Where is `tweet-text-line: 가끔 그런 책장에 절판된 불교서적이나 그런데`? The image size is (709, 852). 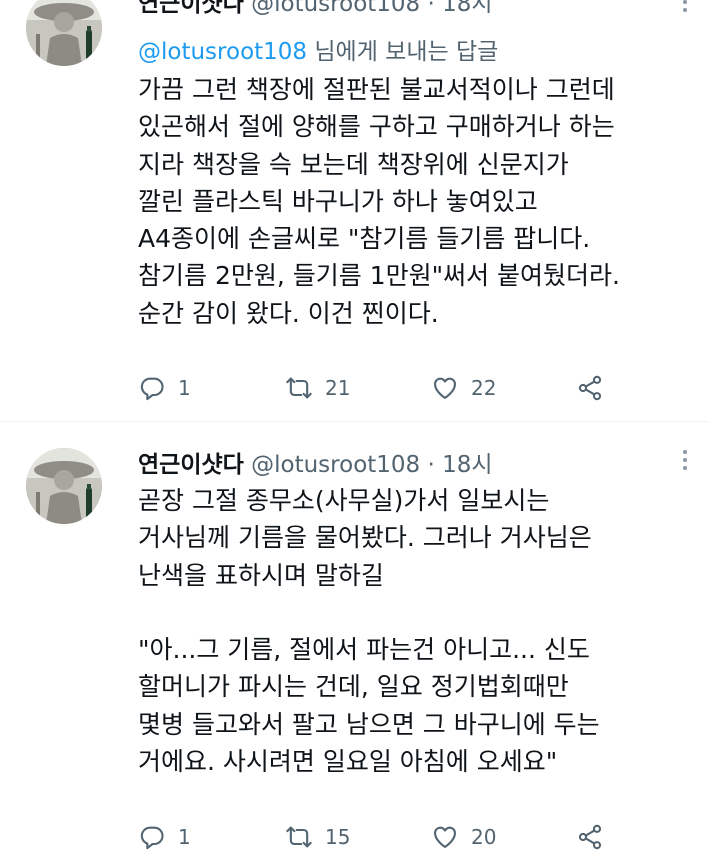 tweet-text-line: 가끔 그런 책장에 절판된 불교서적이나 그런데 is located at coordinates (376, 89).